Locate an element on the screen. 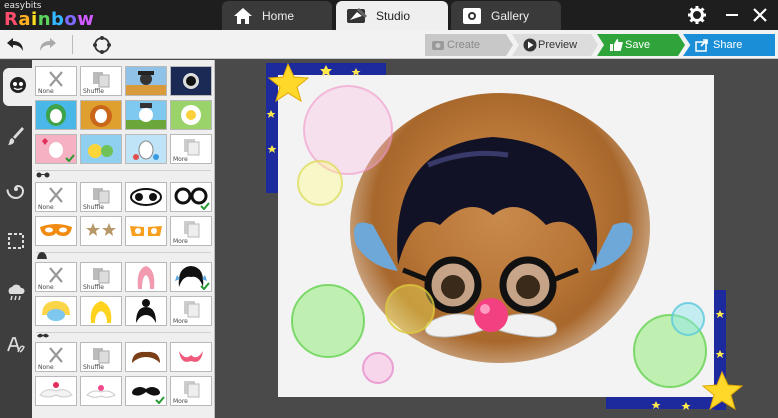 The height and width of the screenshot is (418, 778). scene-hearts-thumb is located at coordinates (56, 149).